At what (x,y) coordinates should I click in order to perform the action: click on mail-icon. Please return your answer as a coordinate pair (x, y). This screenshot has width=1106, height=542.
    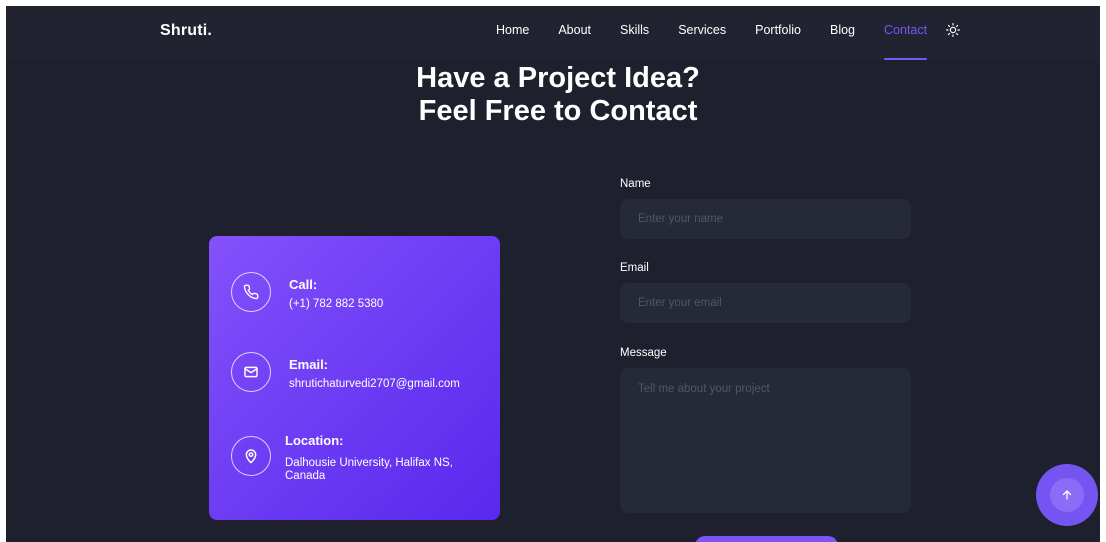
    Looking at the image, I should click on (251, 372).